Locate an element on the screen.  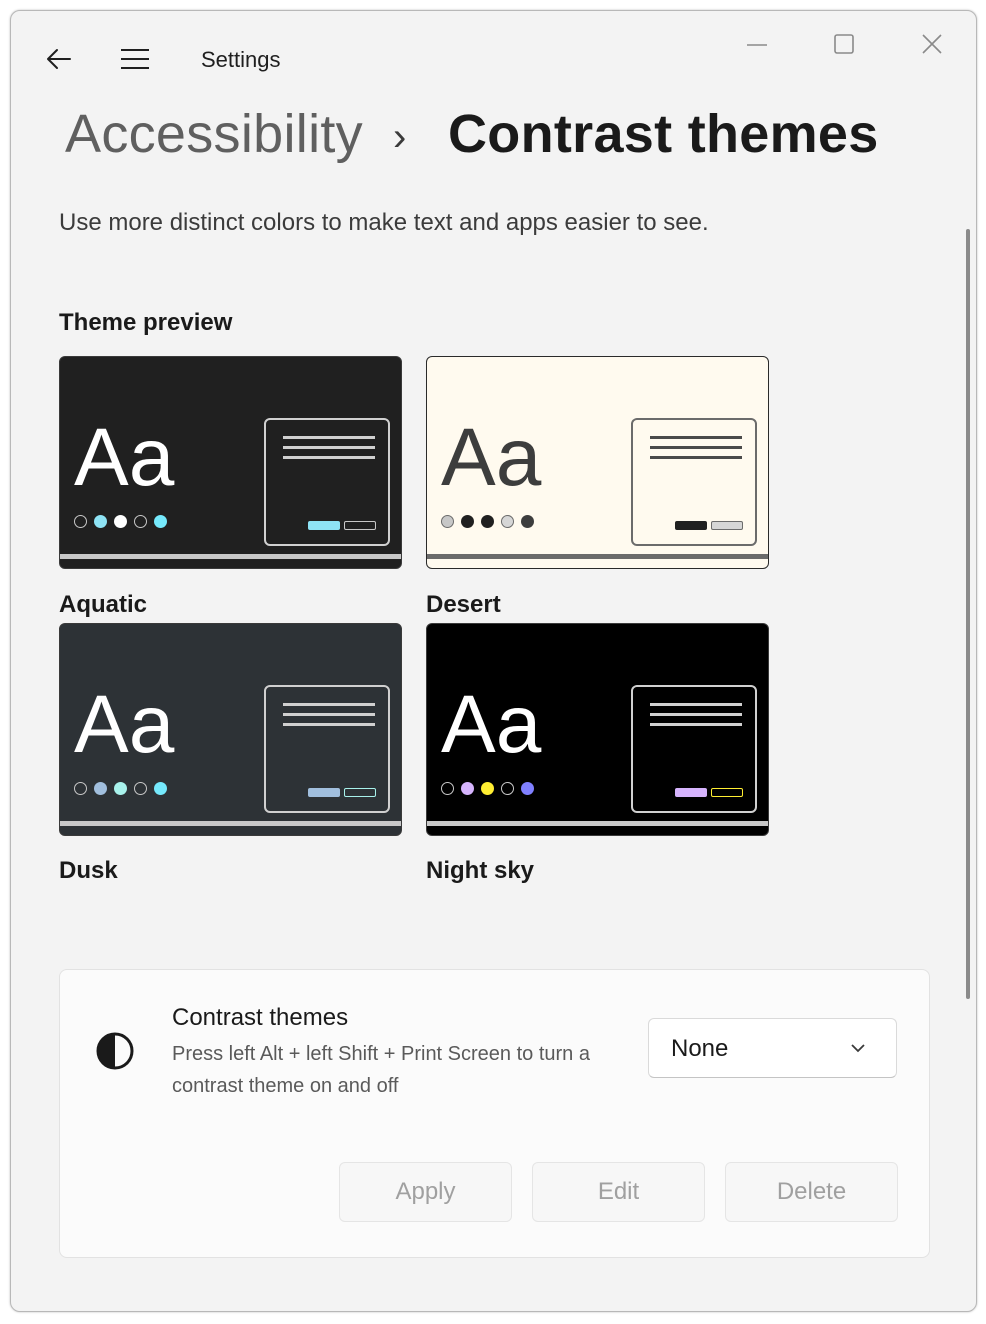
dropdown-value: None is located at coordinates (700, 1048).